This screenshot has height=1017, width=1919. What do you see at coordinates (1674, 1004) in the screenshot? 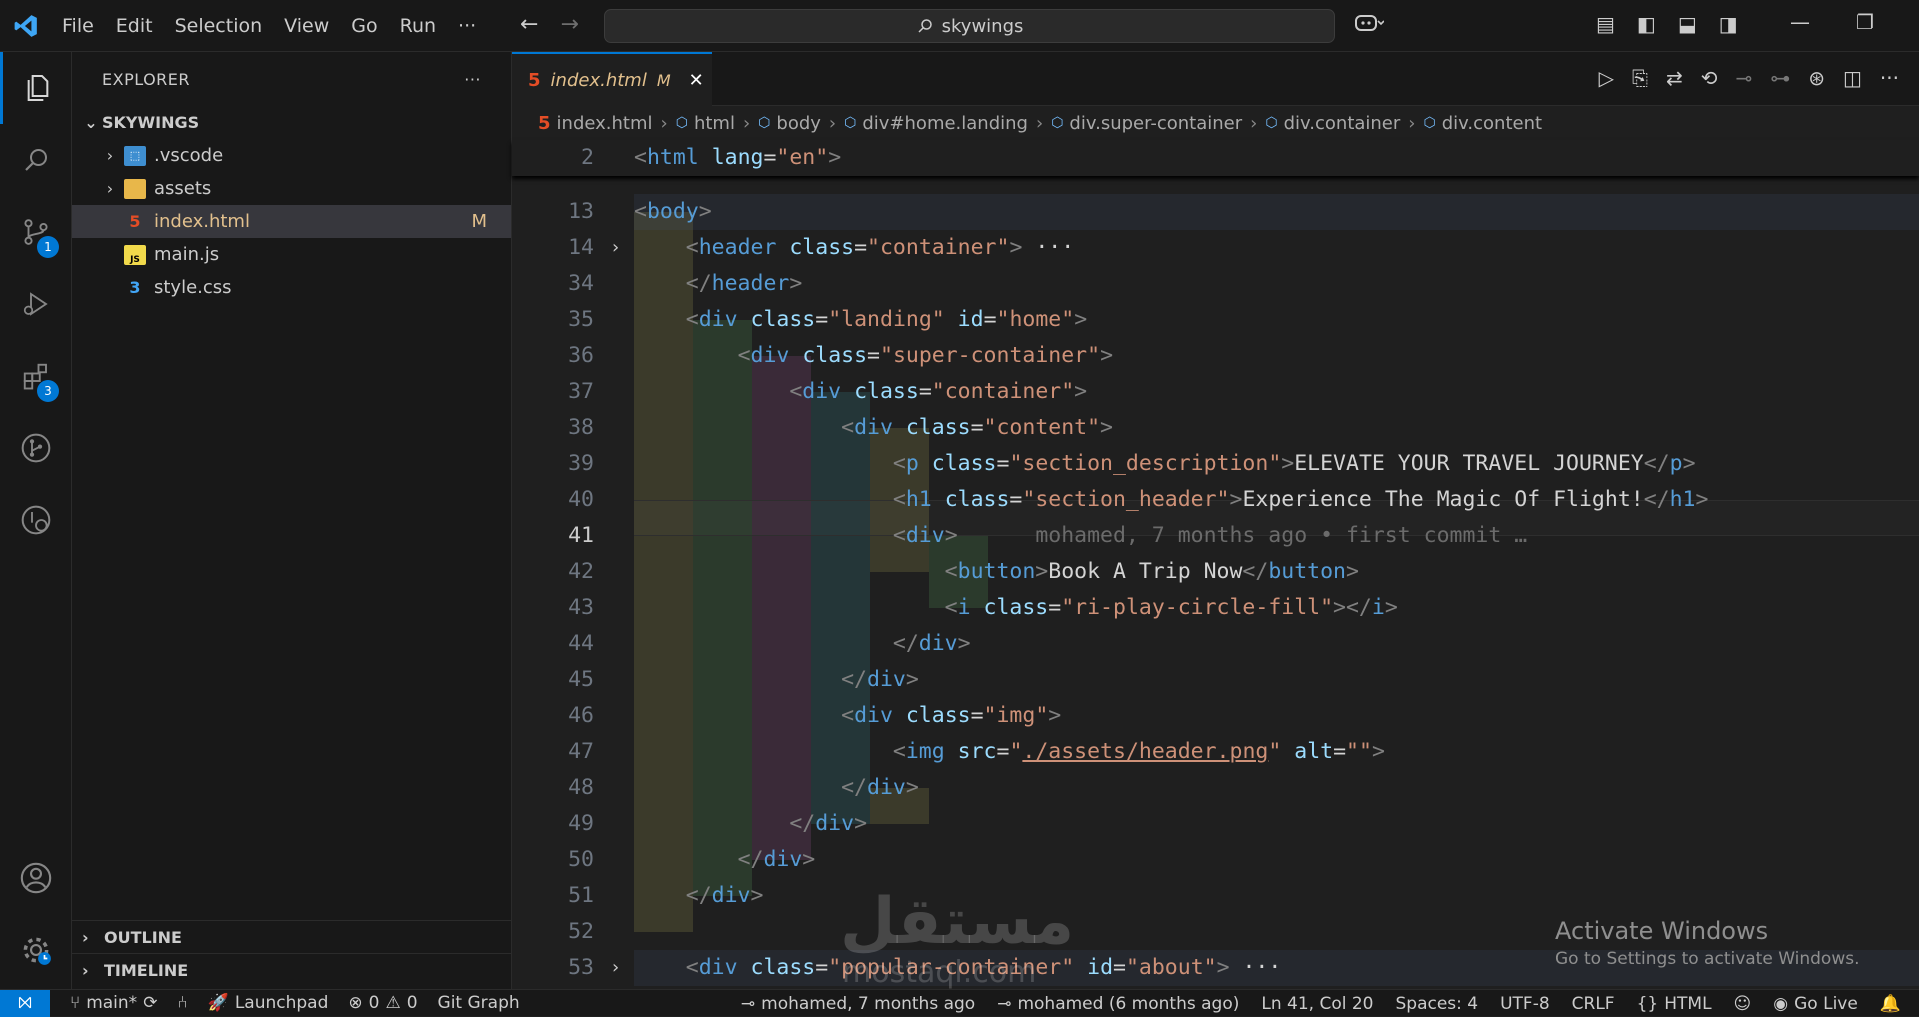
I see `language-mode: {} HTML` at bounding box center [1674, 1004].